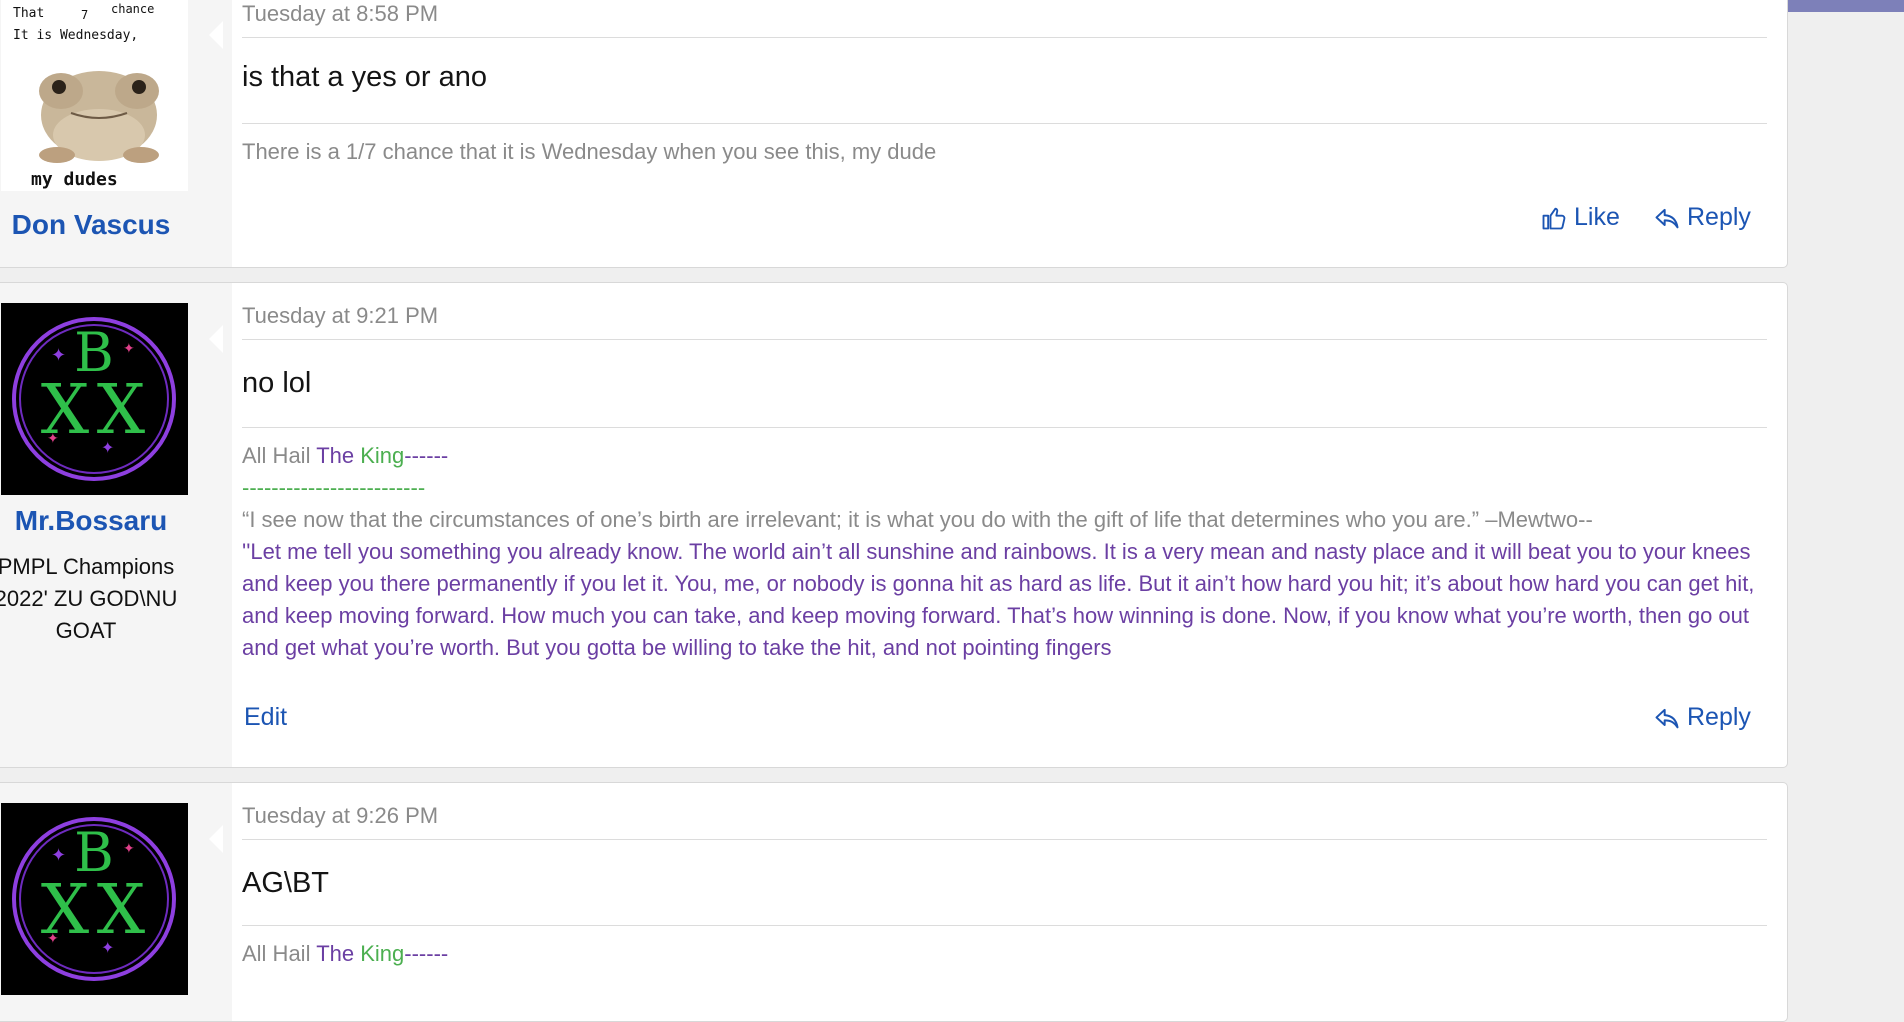 This screenshot has height=1022, width=1904. I want to click on edit-label: Edit, so click(266, 717).